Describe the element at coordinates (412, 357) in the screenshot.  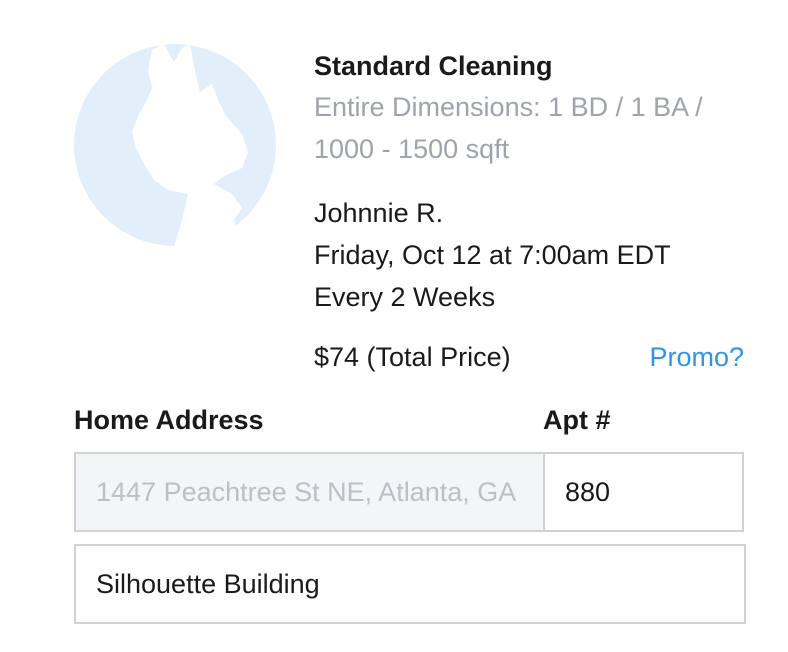
I see `total-price: $74 (Total Price)` at that location.